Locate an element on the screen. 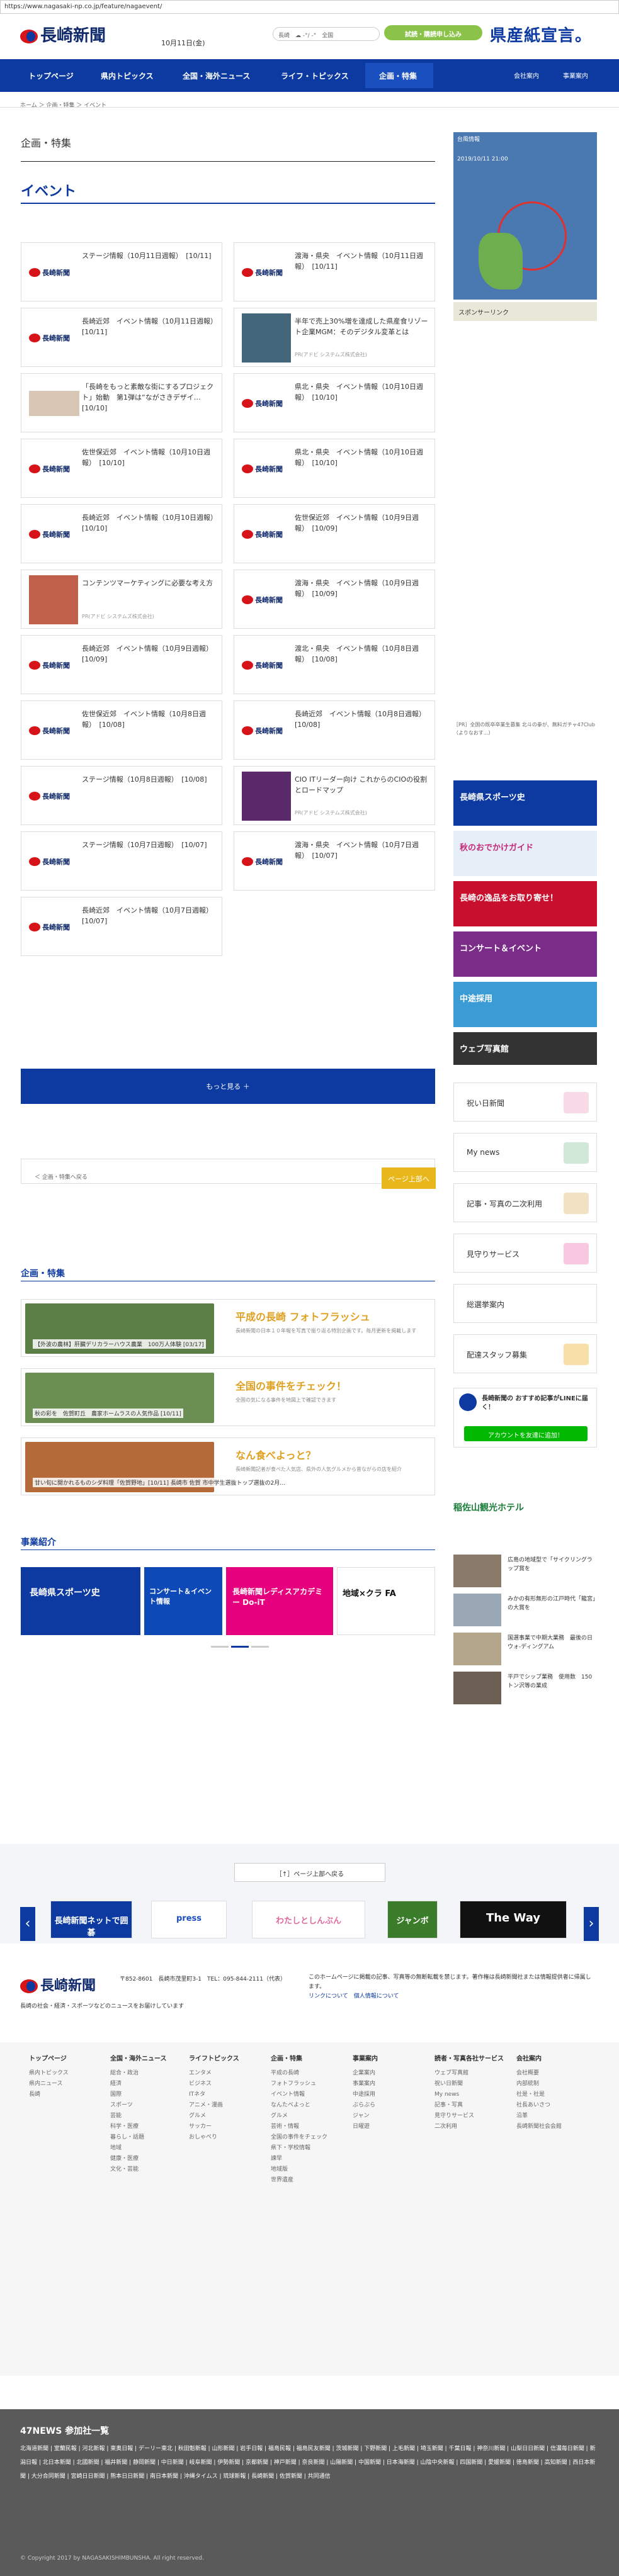 This screenshot has width=619, height=2576. footer-link: 社長あいさつ is located at coordinates (539, 2105).